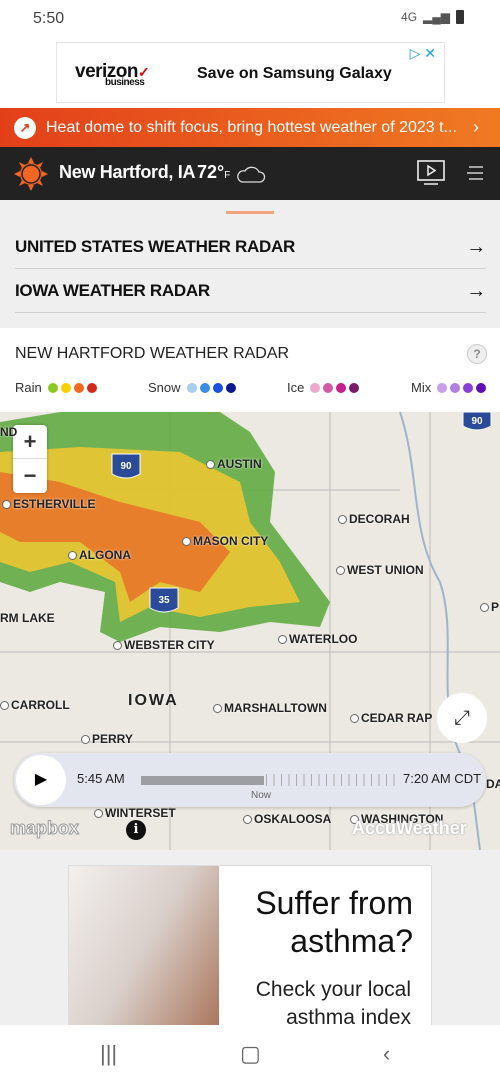 The height and width of the screenshot is (1084, 500). I want to click on city-label: ESTHERVILLE, so click(48, 504).